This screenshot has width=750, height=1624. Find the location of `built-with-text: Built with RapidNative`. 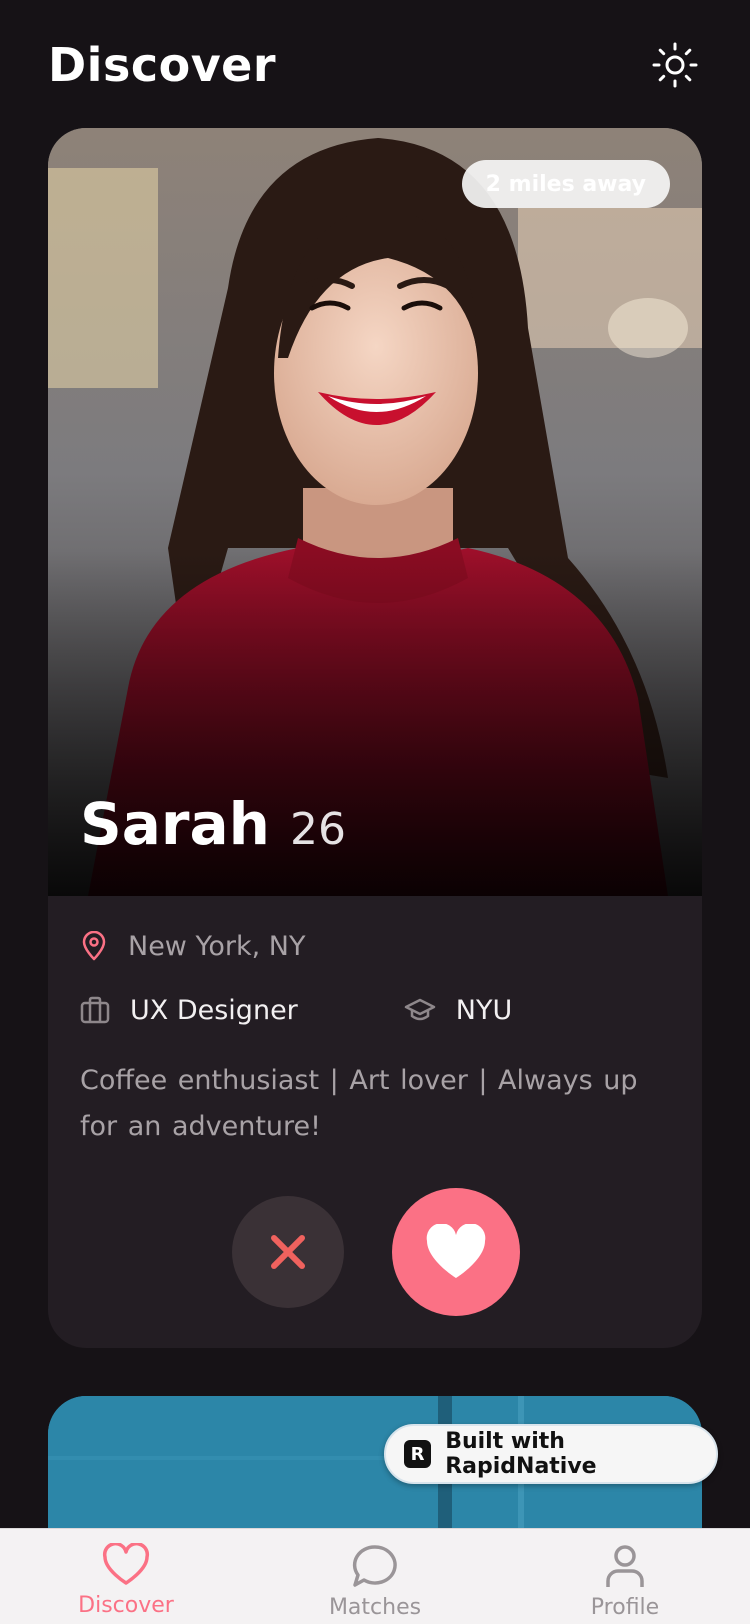

built-with-text: Built with RapidNative is located at coordinates (521, 1454).